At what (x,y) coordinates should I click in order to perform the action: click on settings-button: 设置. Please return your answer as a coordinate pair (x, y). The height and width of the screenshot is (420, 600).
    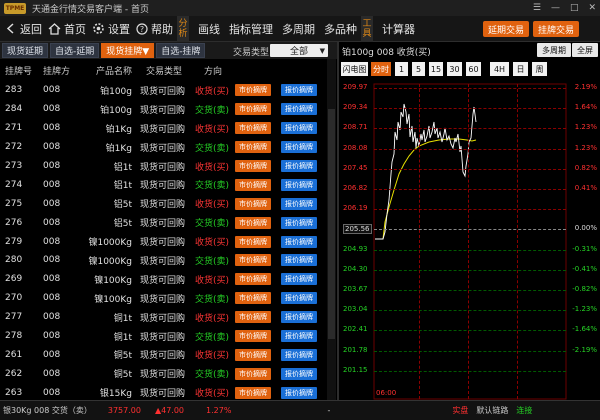
    Looking at the image, I should click on (111, 29).